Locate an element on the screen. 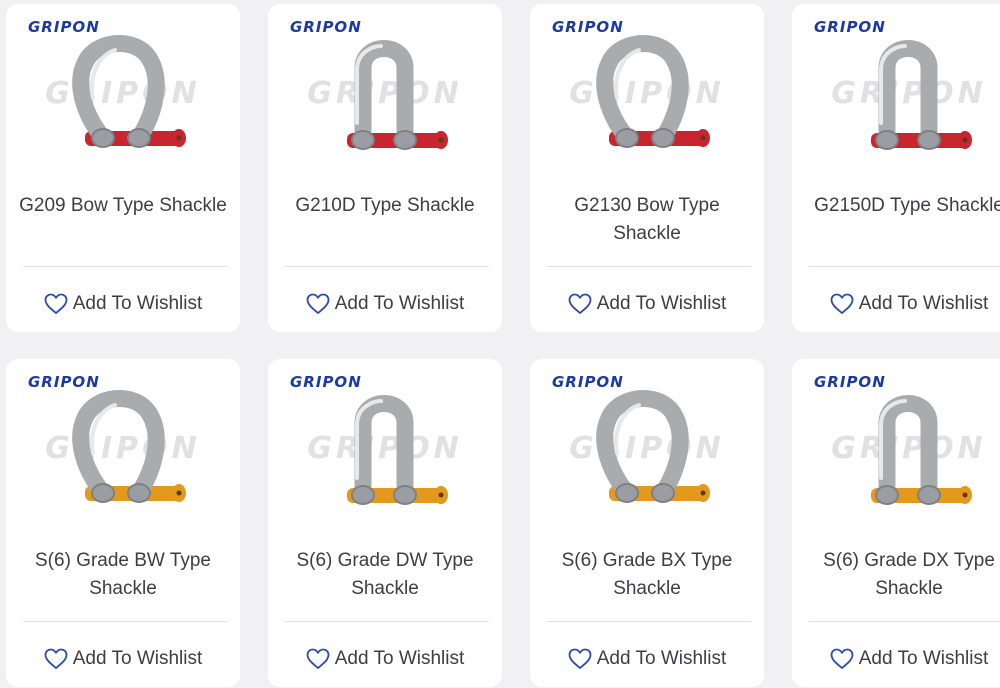  product-title: S(6) Grade BW Type Shackle is located at coordinates (123, 575).